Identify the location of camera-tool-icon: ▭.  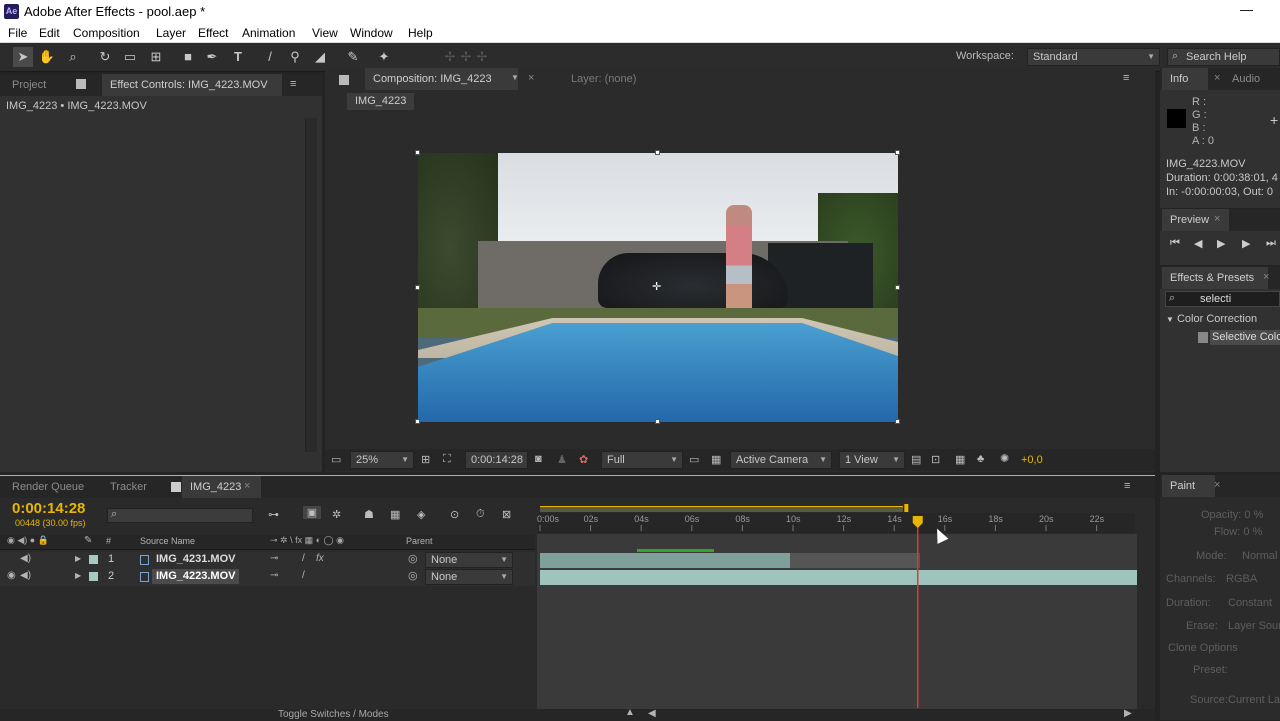
(130, 57).